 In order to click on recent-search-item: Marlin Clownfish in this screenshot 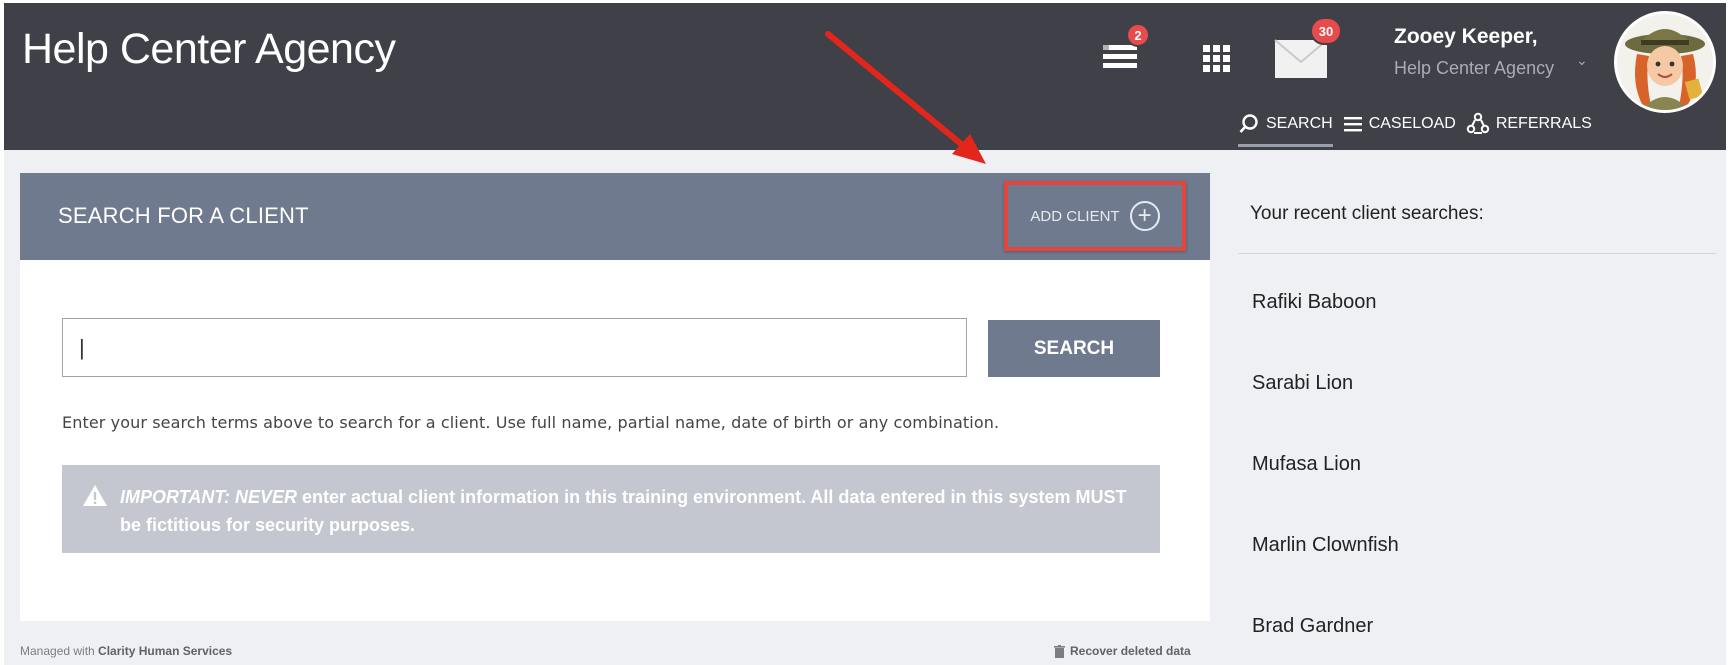, I will do `click(1325, 574)`.